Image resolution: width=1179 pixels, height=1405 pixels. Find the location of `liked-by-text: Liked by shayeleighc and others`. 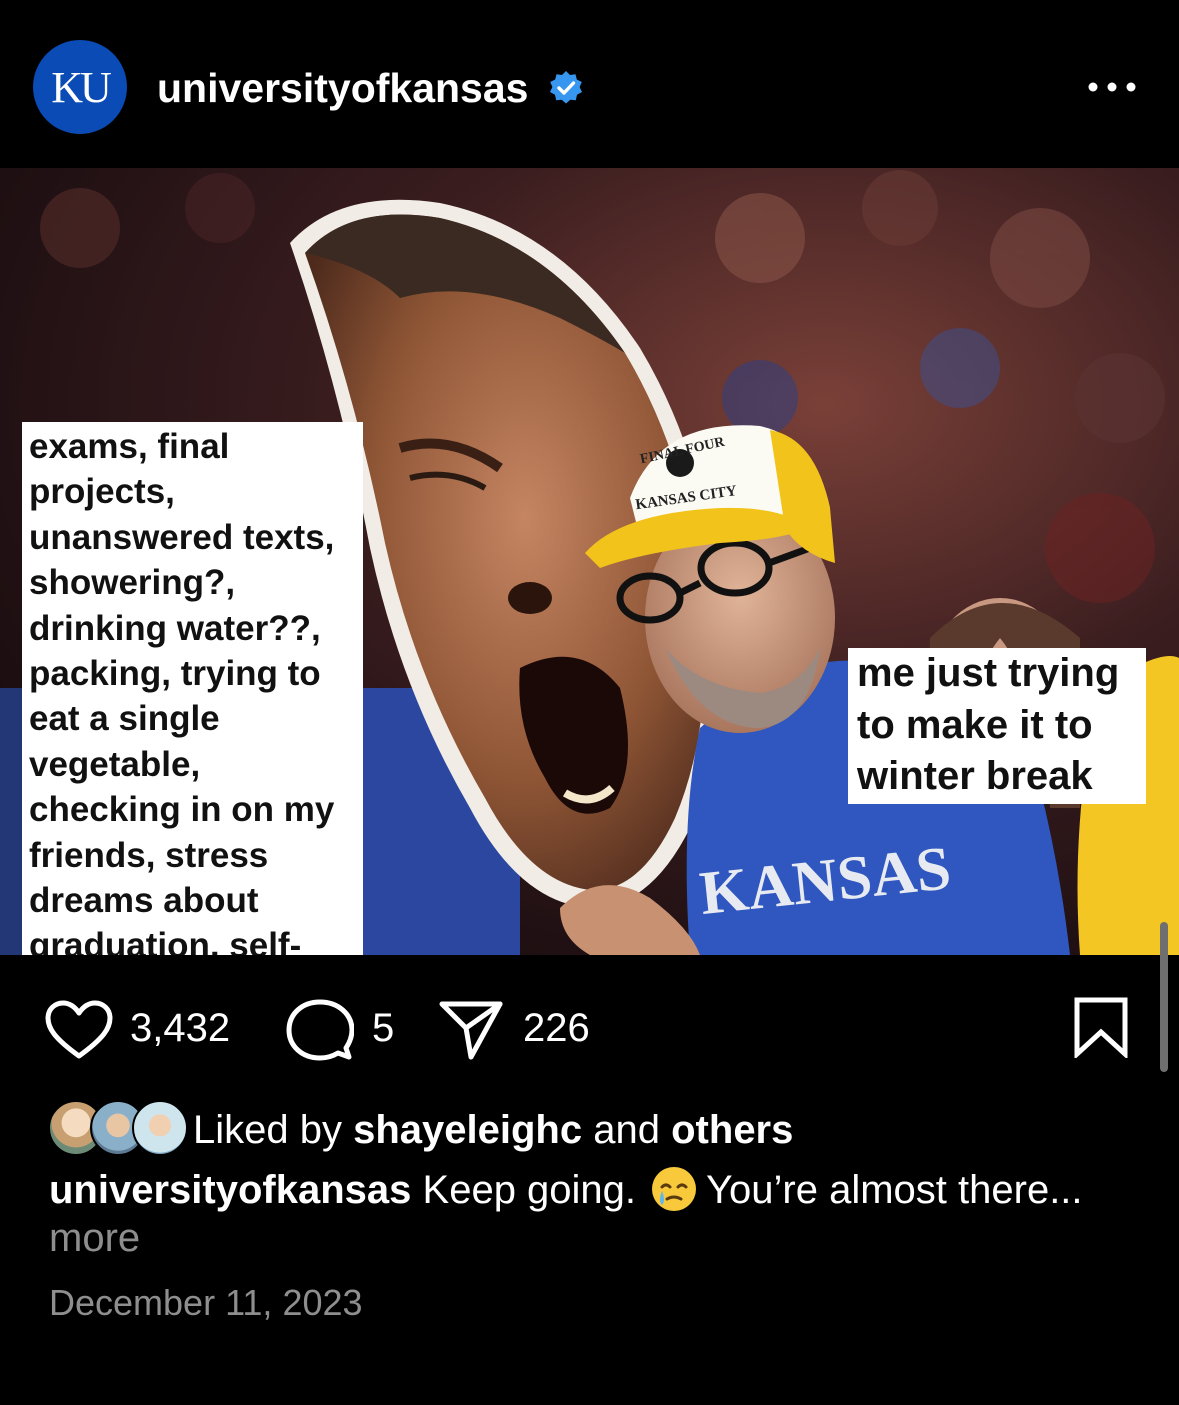

liked-by-text: Liked by shayeleighc and others is located at coordinates (493, 1130).